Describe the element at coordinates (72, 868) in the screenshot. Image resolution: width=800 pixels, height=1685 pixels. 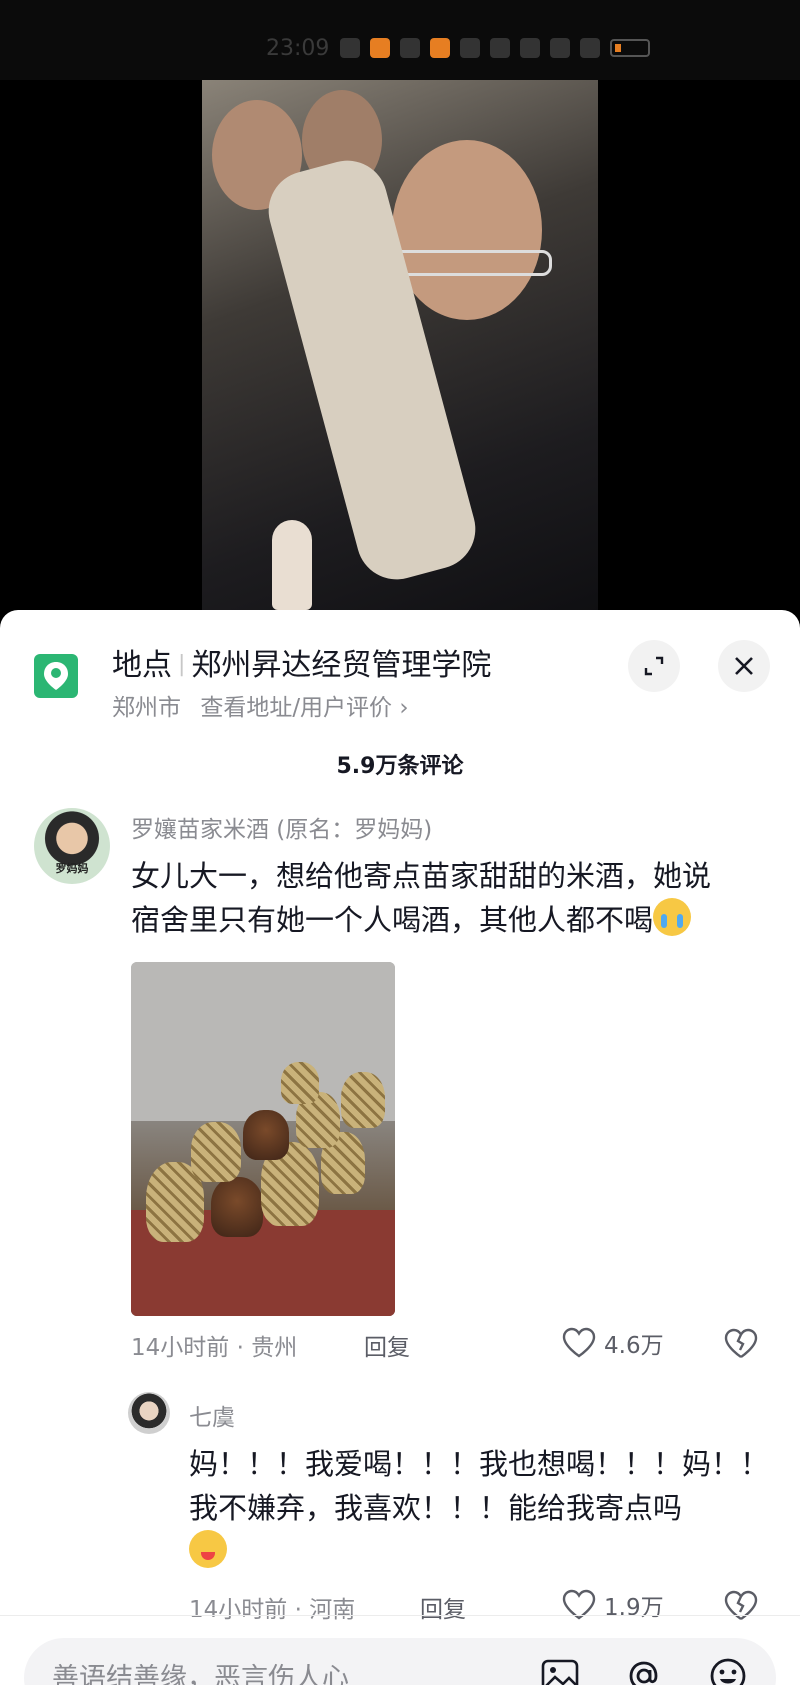
I see `avatar-tag: 罗妈妈` at that location.